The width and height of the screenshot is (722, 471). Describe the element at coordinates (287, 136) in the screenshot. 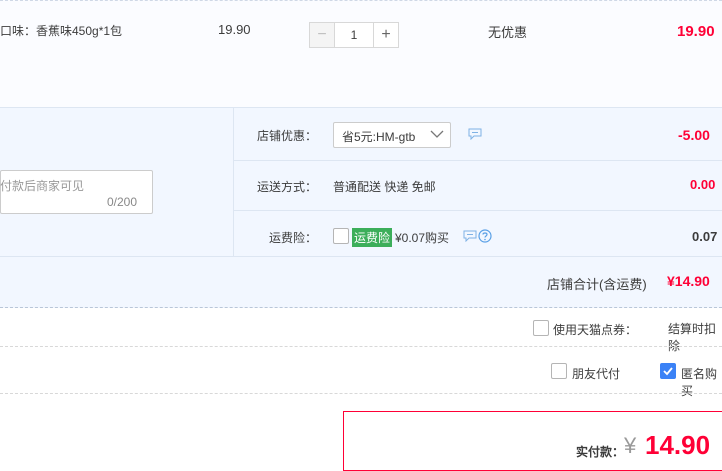

I see `shop-discount-label: 店铺优惠：` at that location.